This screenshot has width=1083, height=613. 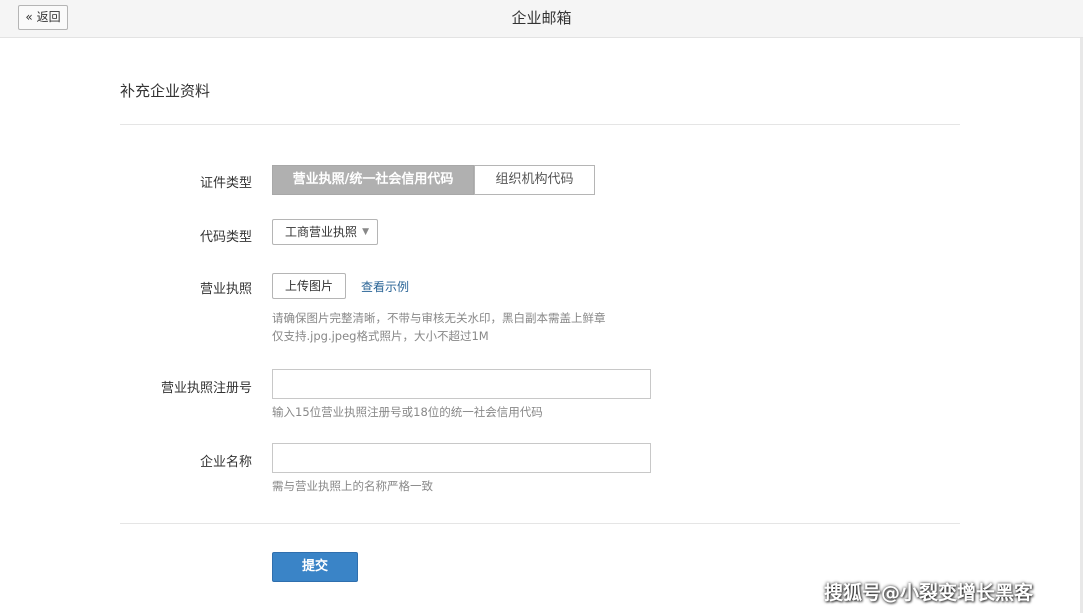 I want to click on view-example-link: 查看示例, so click(x=385, y=286).